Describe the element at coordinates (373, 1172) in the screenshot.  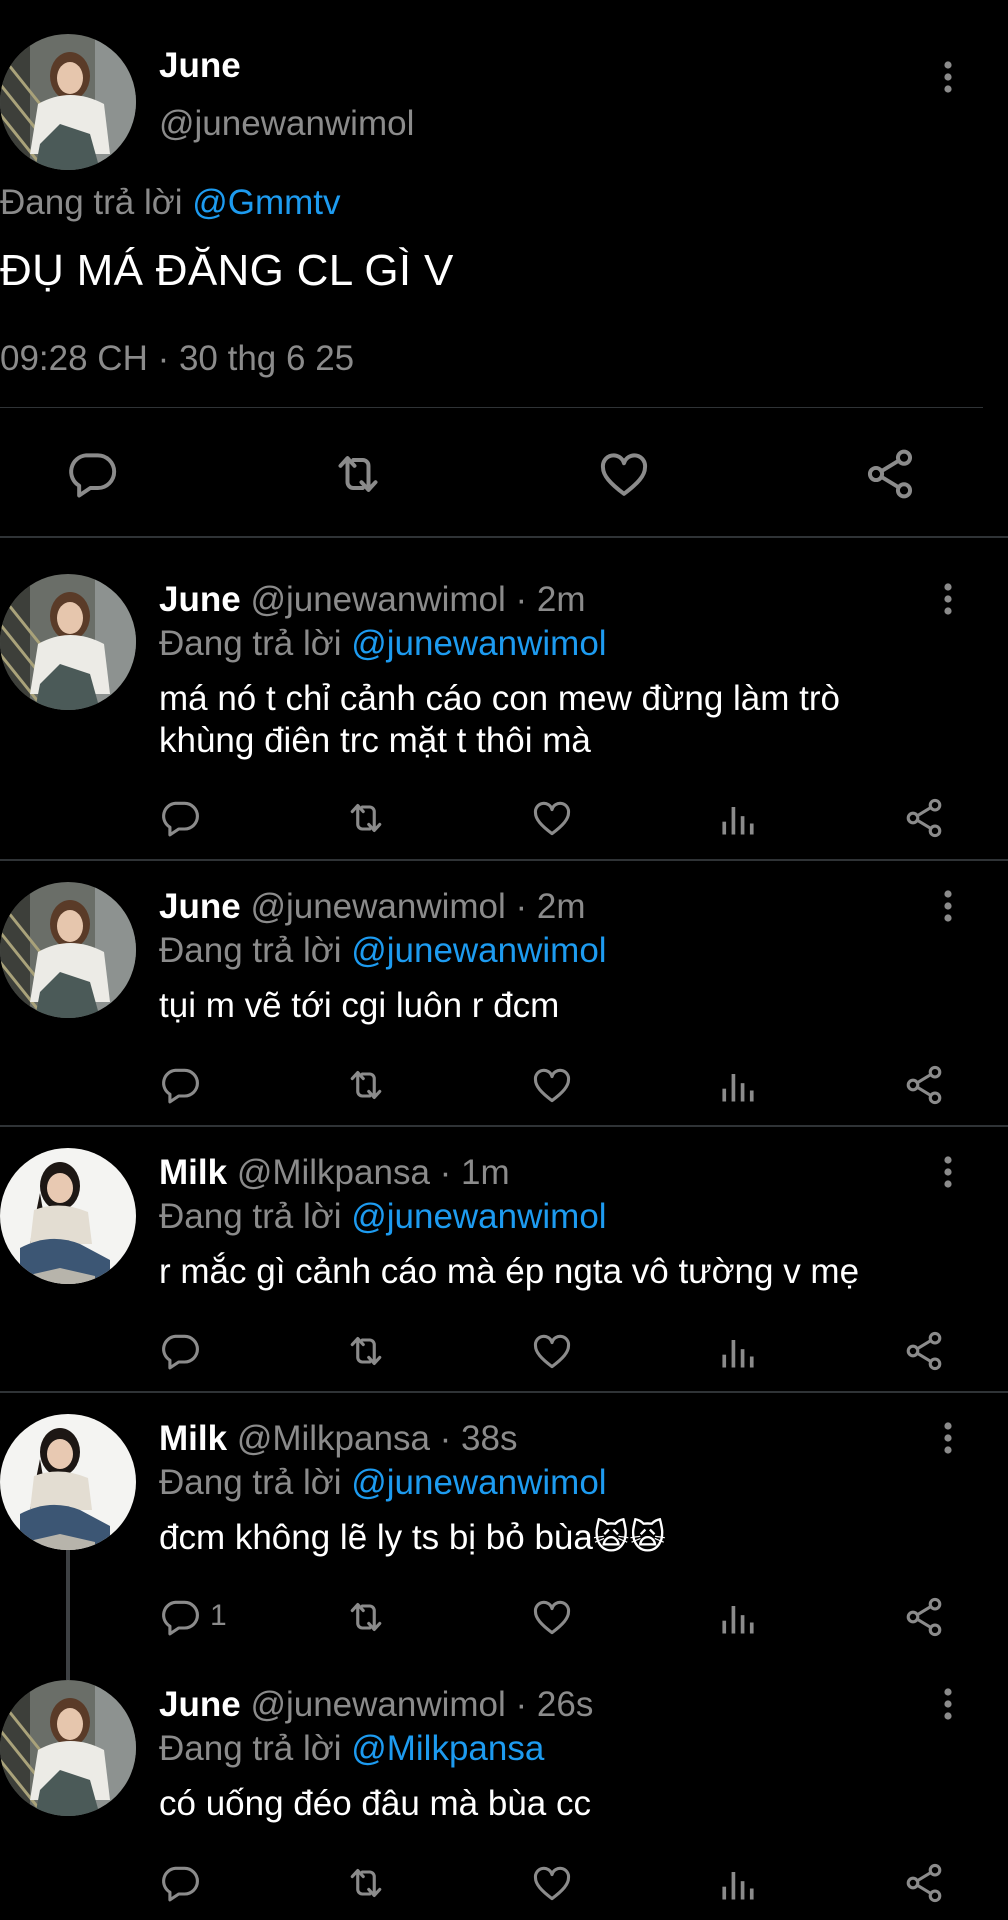
I see `author-handle: @Milkpansa · 1m` at that location.